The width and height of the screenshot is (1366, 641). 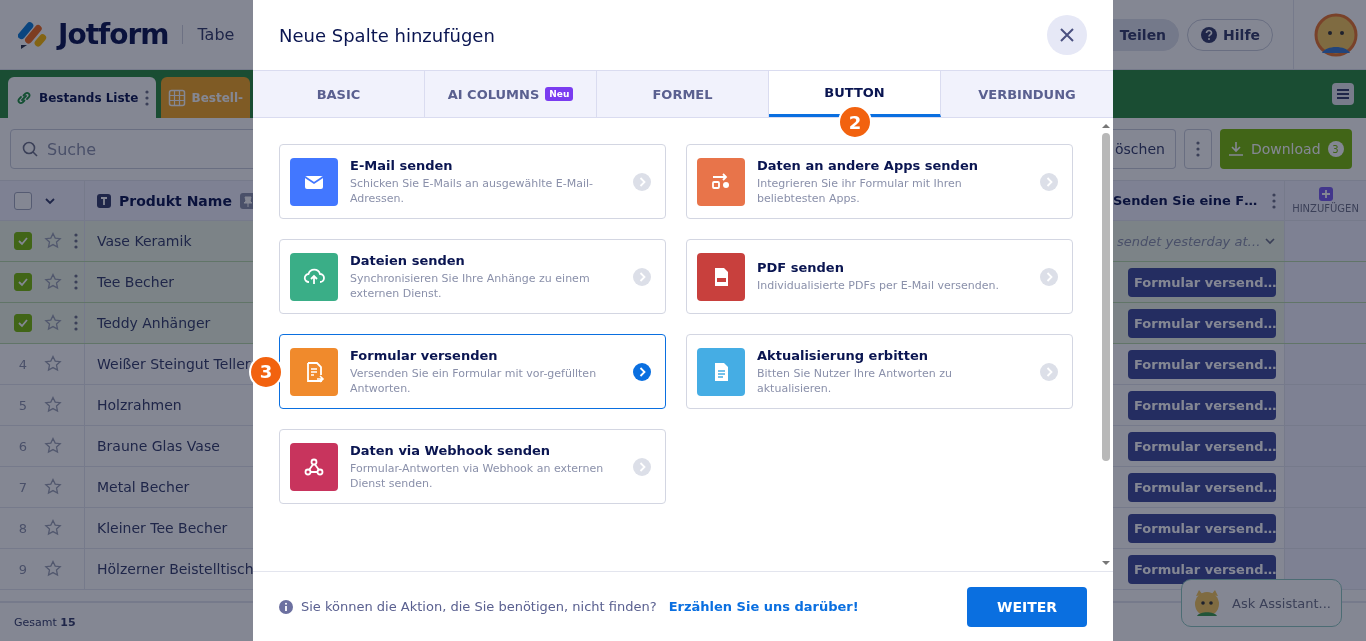 What do you see at coordinates (135, 282) in the screenshot?
I see `table-cell-text: Tee Becher` at bounding box center [135, 282].